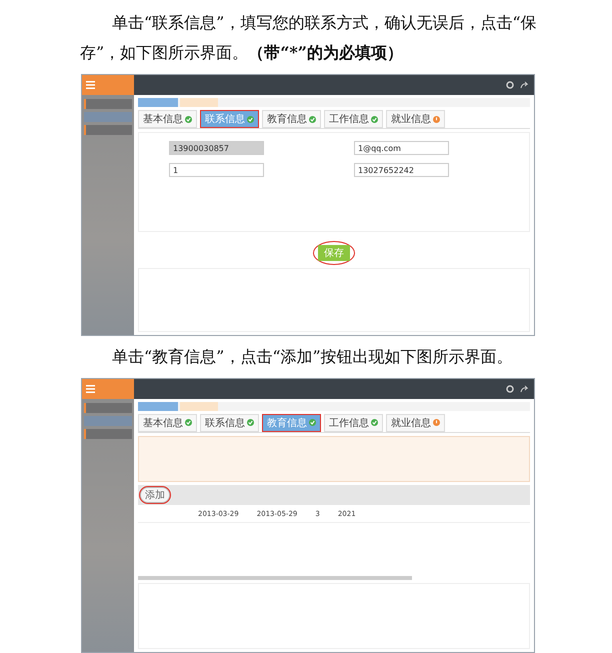 The height and width of the screenshot is (653, 612). Describe the element at coordinates (312, 357) in the screenshot. I see `instruction-text: 单击“教育信息”，点击“添加”按钮出现如下图所示界面。` at that location.